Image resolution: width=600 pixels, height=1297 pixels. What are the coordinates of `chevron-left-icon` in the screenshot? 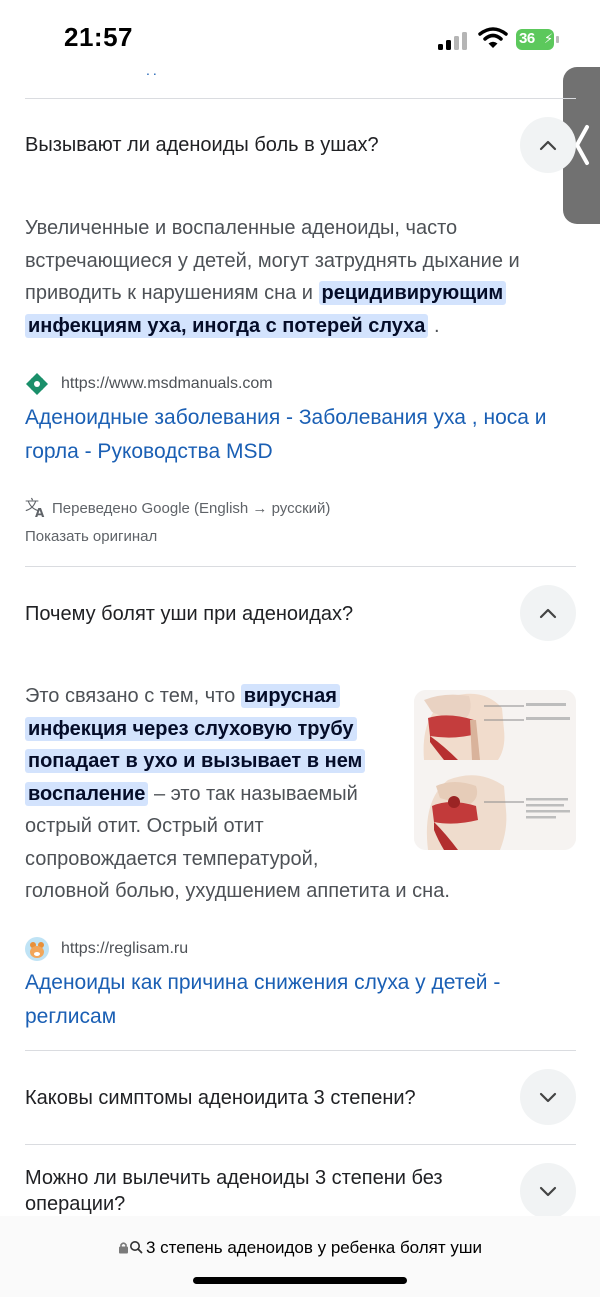 It's located at (582, 145).